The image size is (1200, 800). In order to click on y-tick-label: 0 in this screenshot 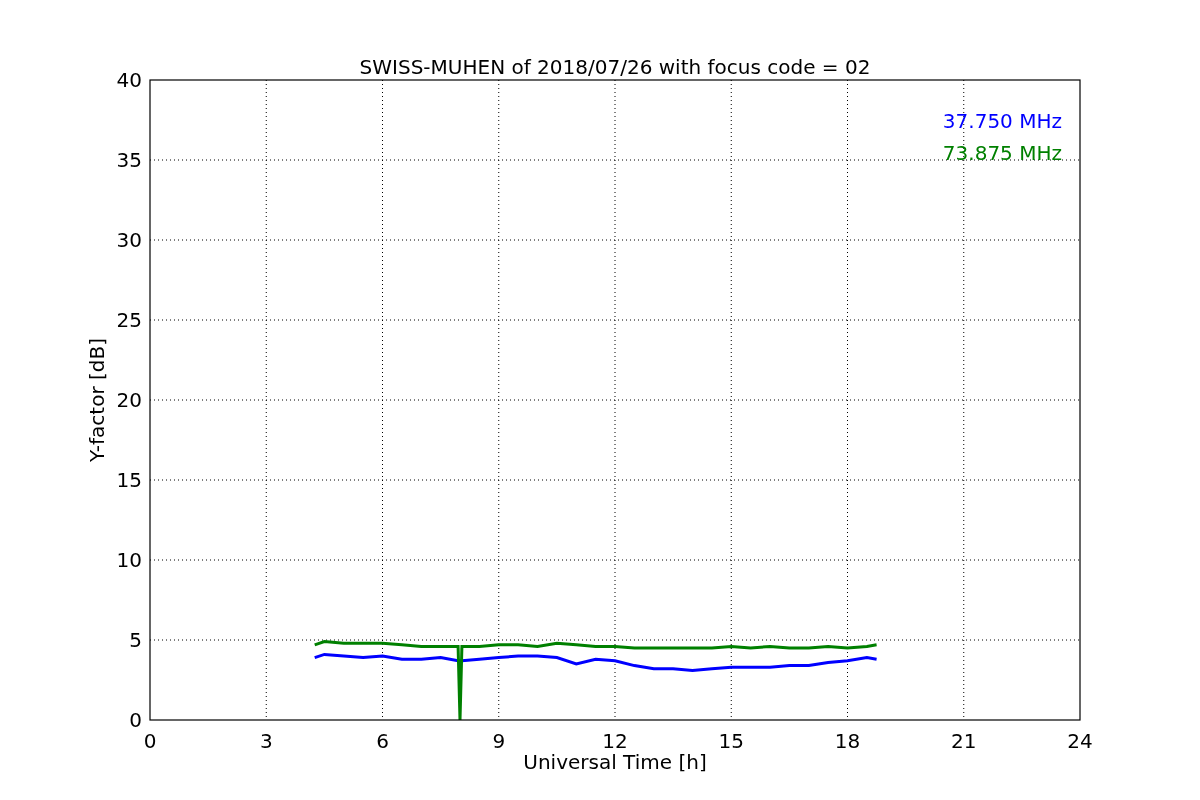, I will do `click(135, 720)`.